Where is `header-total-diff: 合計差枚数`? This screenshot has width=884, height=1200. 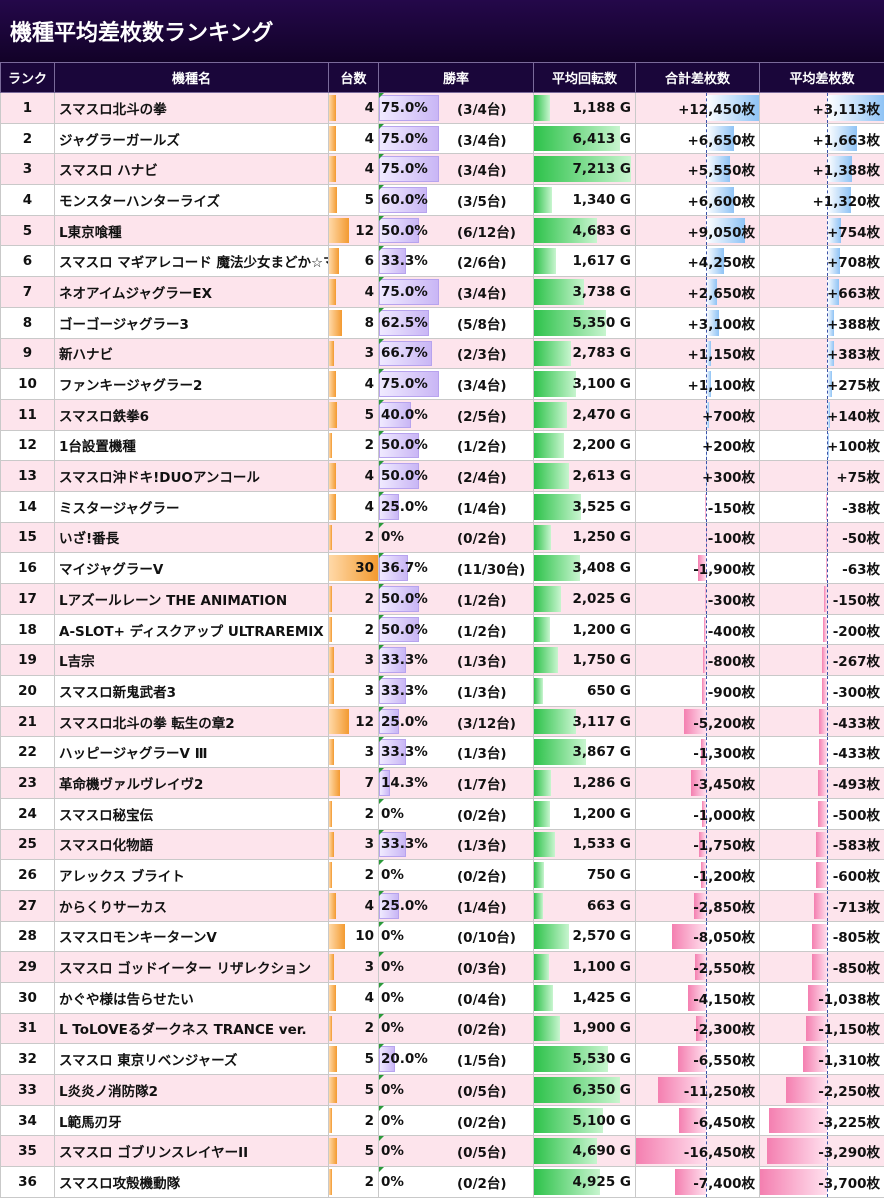
header-total-diff: 合計差枚数 is located at coordinates (697, 77).